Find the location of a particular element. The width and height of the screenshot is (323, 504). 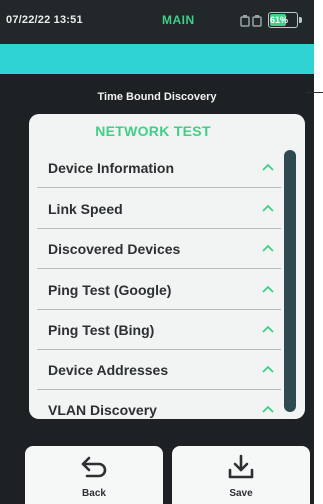

battery-tip is located at coordinates (300, 20).